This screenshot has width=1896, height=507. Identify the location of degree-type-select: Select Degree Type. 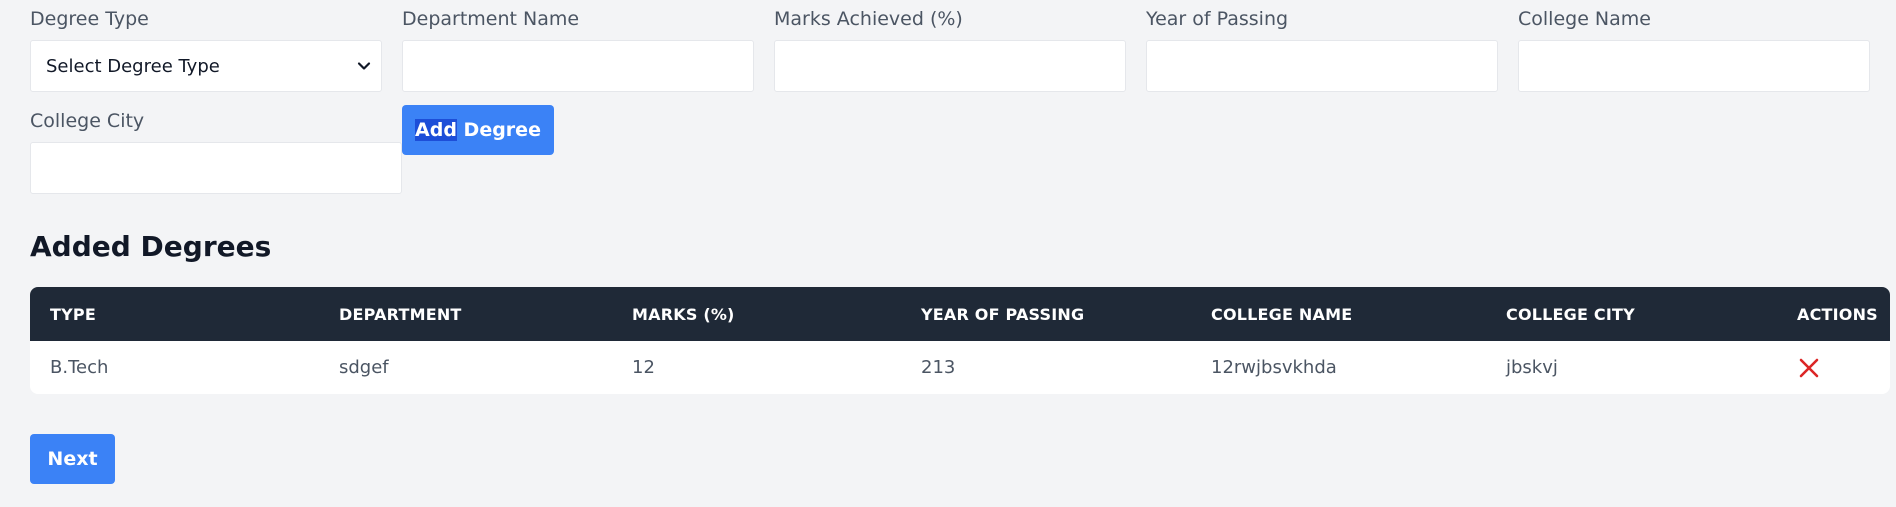
(206, 66).